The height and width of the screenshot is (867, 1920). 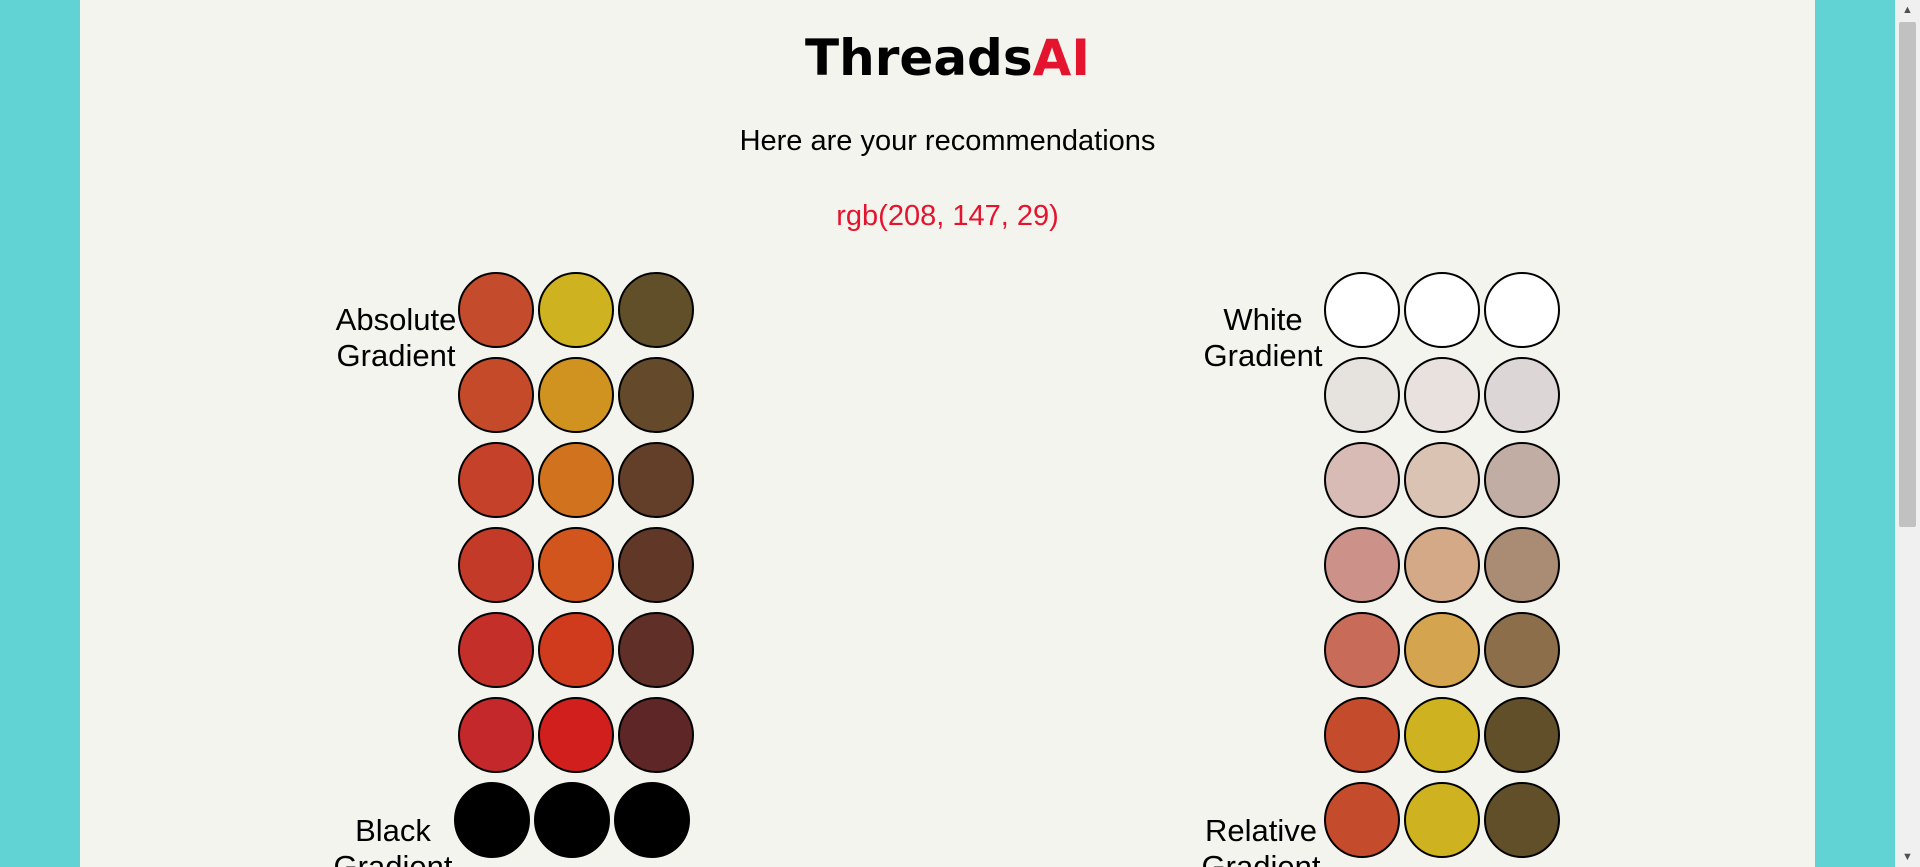 I want to click on label-line: Relative, so click(x=1261, y=830).